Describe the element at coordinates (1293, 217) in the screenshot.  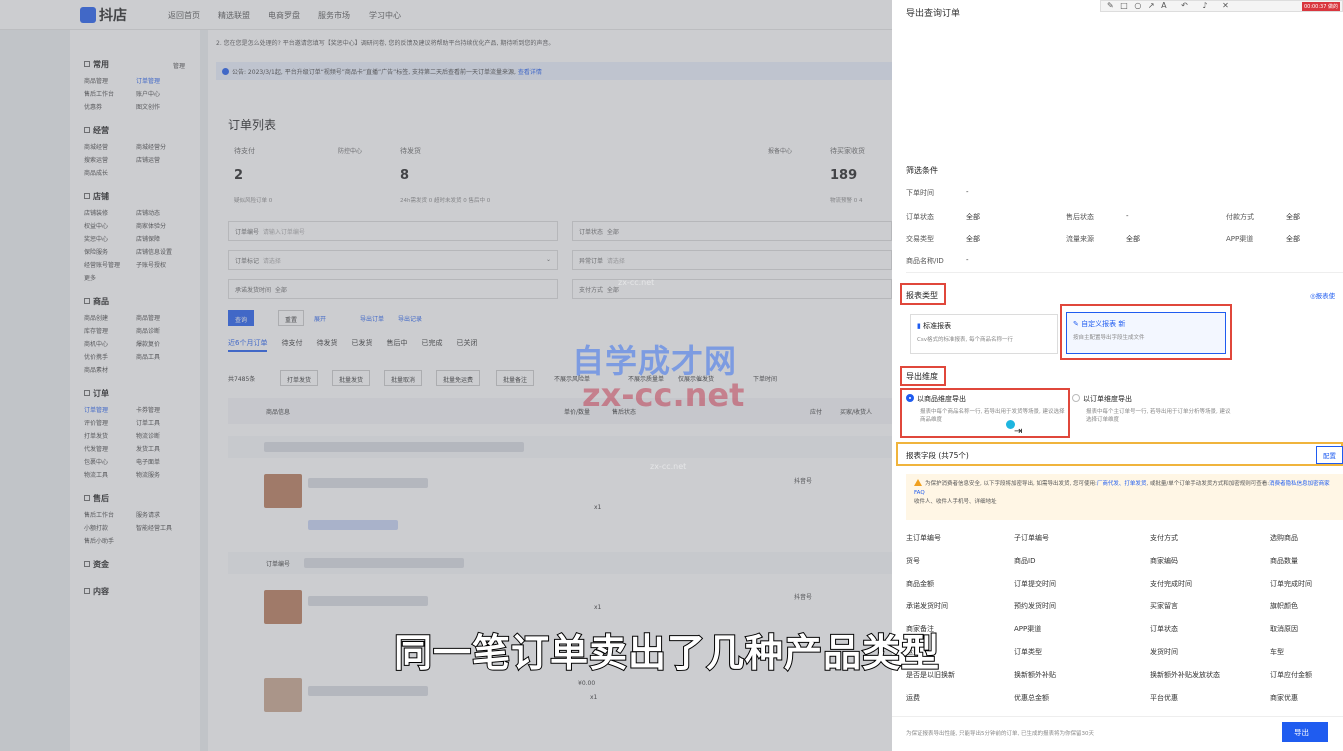
I see `filter-value-pay-method: 全部` at that location.